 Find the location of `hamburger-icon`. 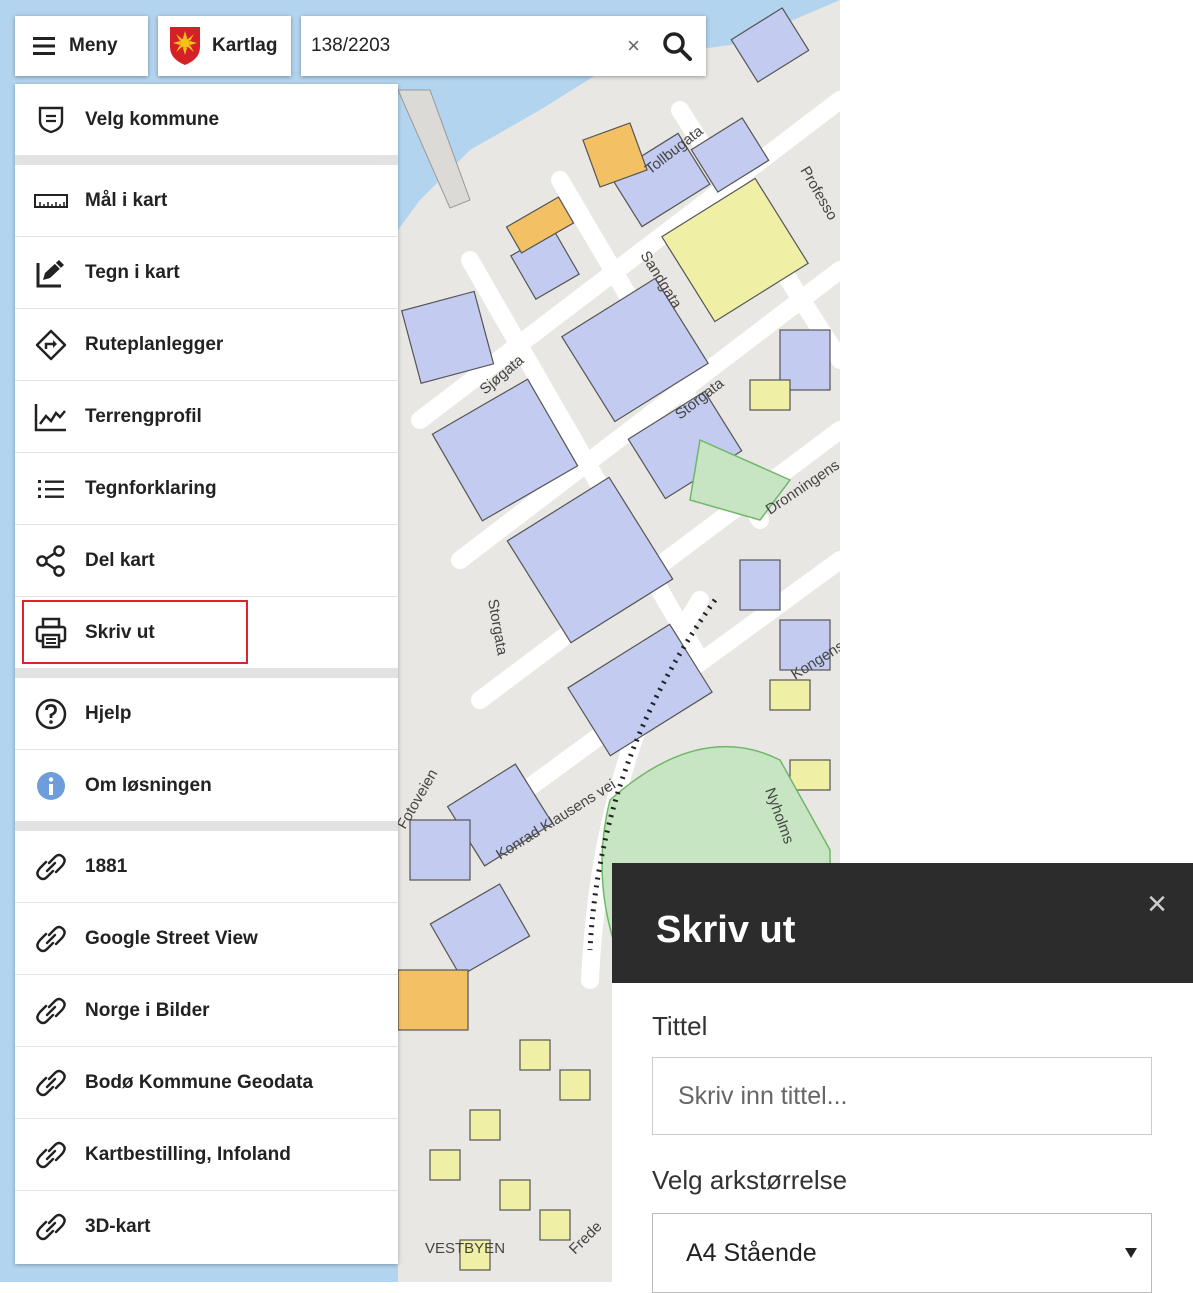

hamburger-icon is located at coordinates (44, 46).